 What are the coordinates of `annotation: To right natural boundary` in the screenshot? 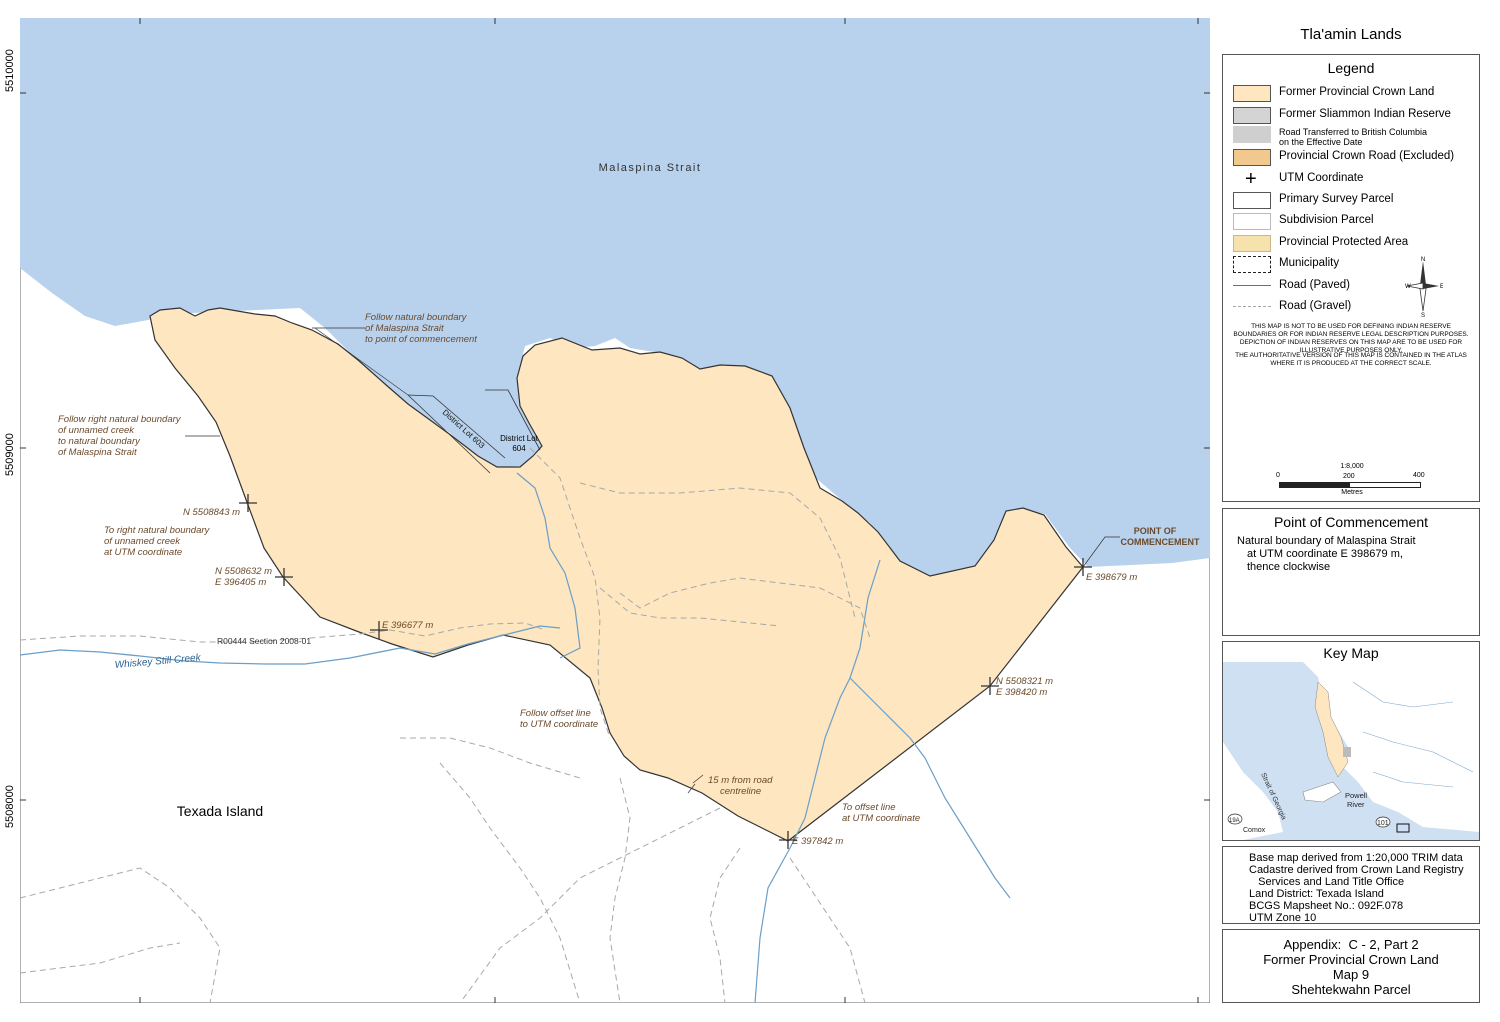 It's located at (157, 530).